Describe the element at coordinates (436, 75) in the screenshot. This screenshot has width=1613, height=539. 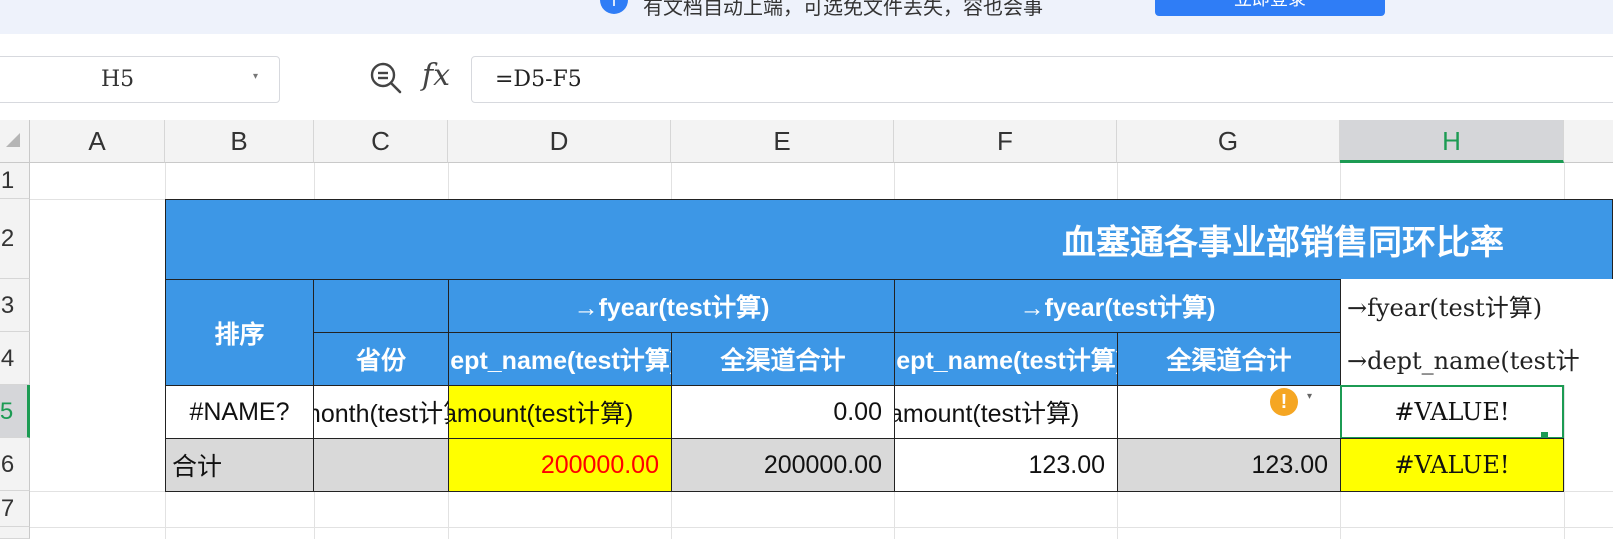
I see `fx-icon: fx` at that location.